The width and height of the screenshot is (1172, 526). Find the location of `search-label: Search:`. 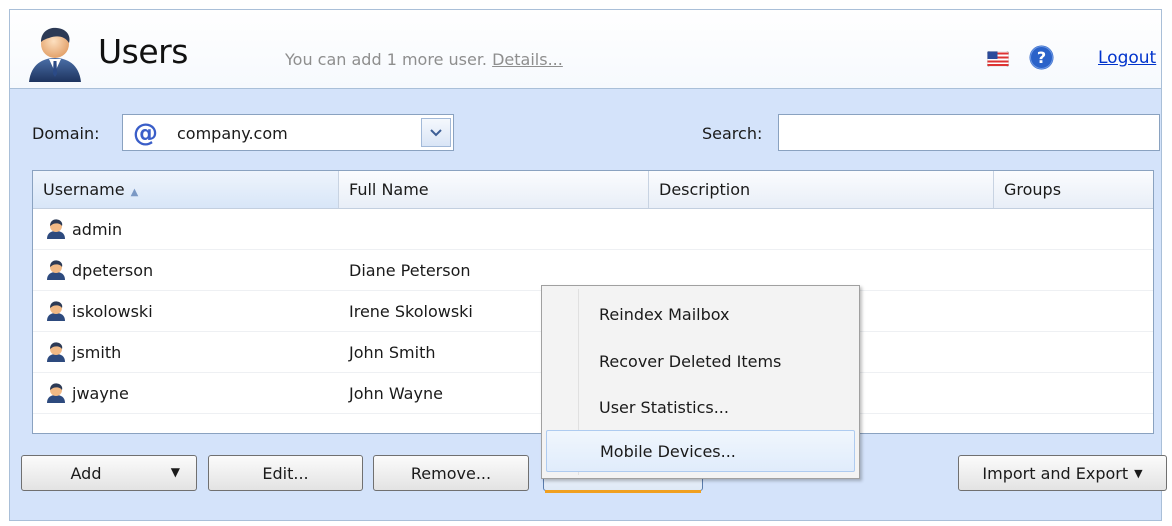

search-label: Search: is located at coordinates (732, 133).